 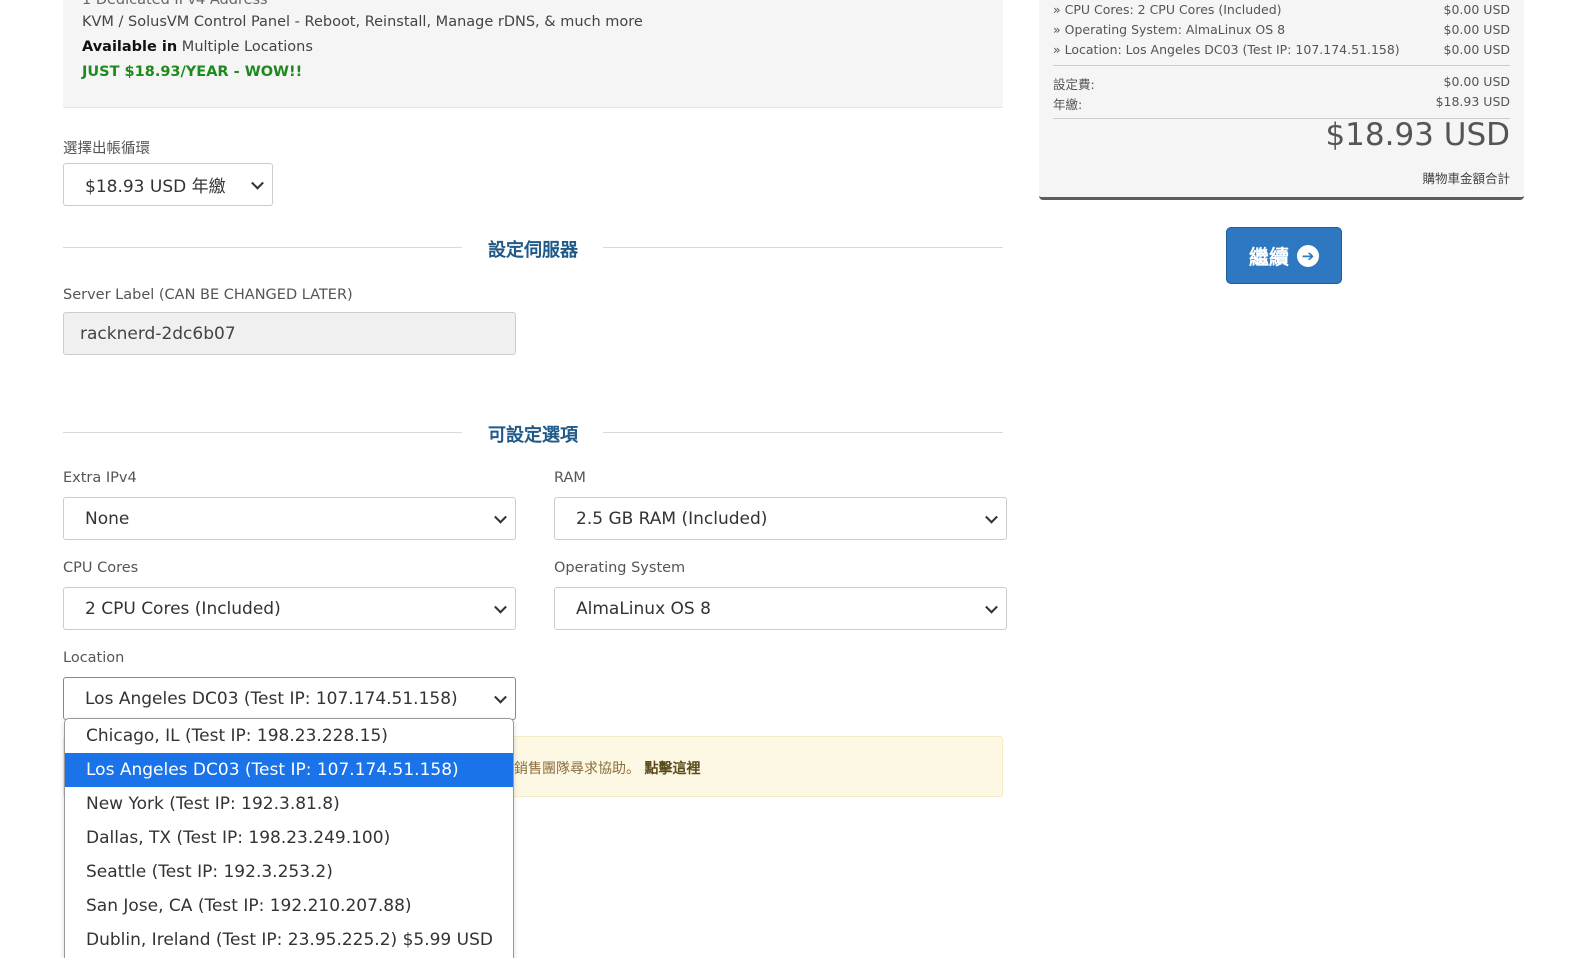 I want to click on location-option: Dallas, TX (Test IP: 198.23.249.100), so click(x=289, y=838).